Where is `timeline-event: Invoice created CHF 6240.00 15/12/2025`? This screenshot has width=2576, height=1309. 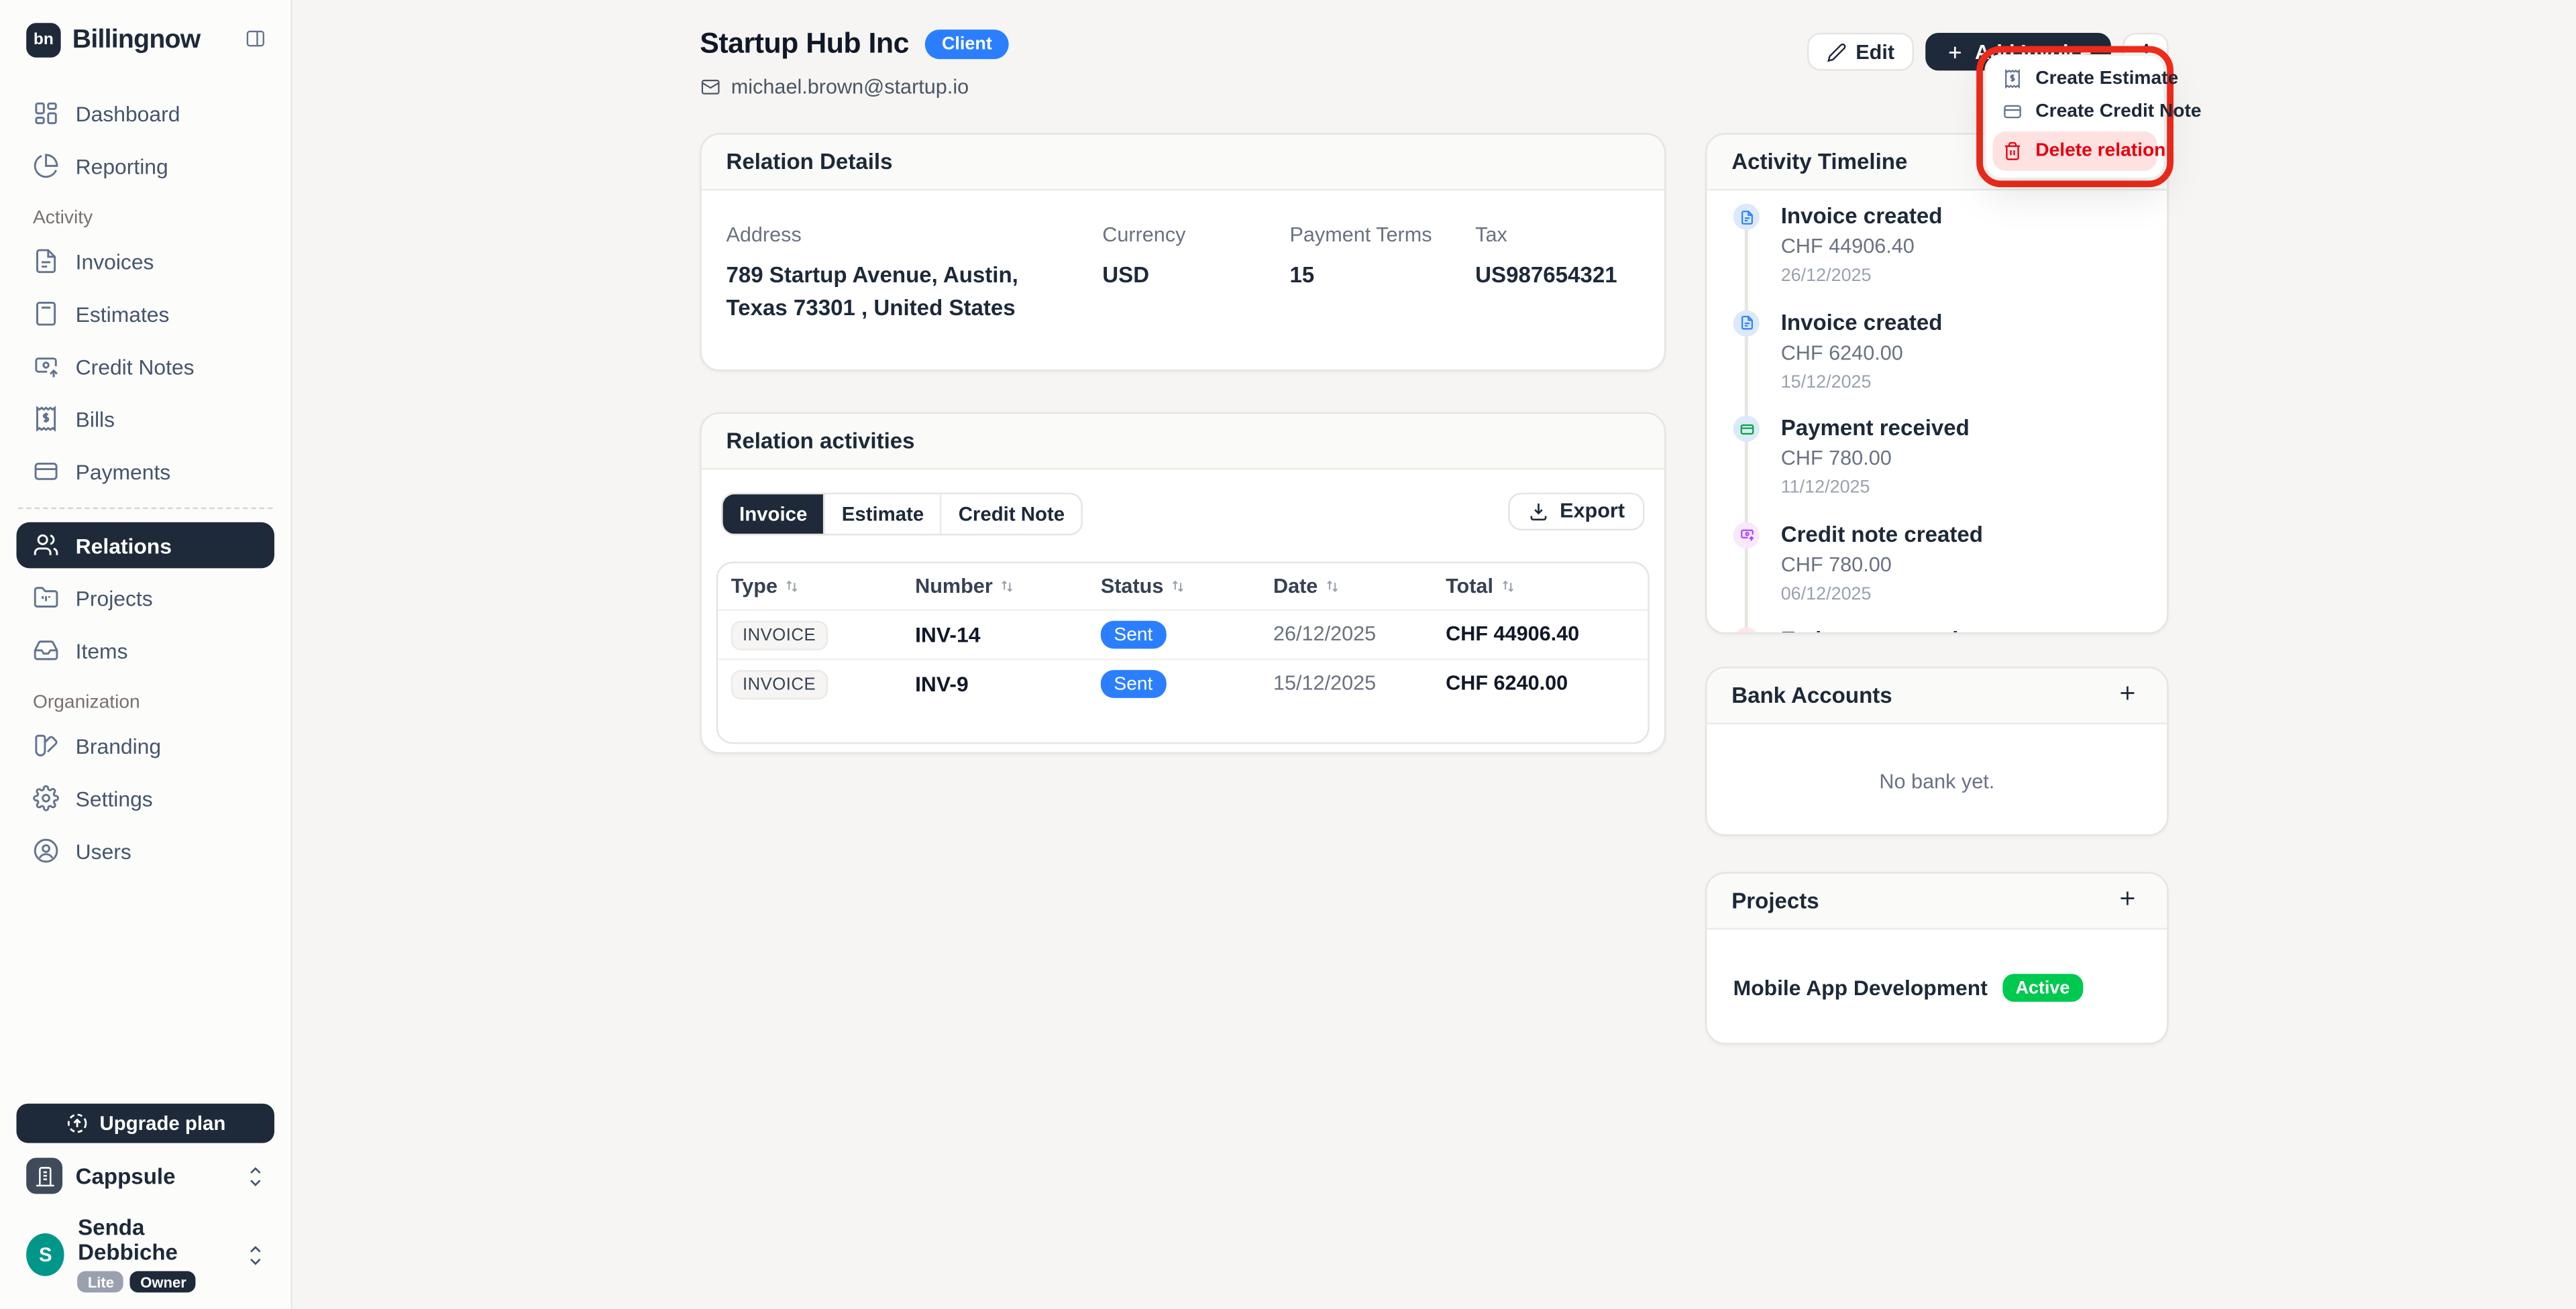
timeline-event: Invoice created CHF 6240.00 15/12/2025 is located at coordinates (1940, 351).